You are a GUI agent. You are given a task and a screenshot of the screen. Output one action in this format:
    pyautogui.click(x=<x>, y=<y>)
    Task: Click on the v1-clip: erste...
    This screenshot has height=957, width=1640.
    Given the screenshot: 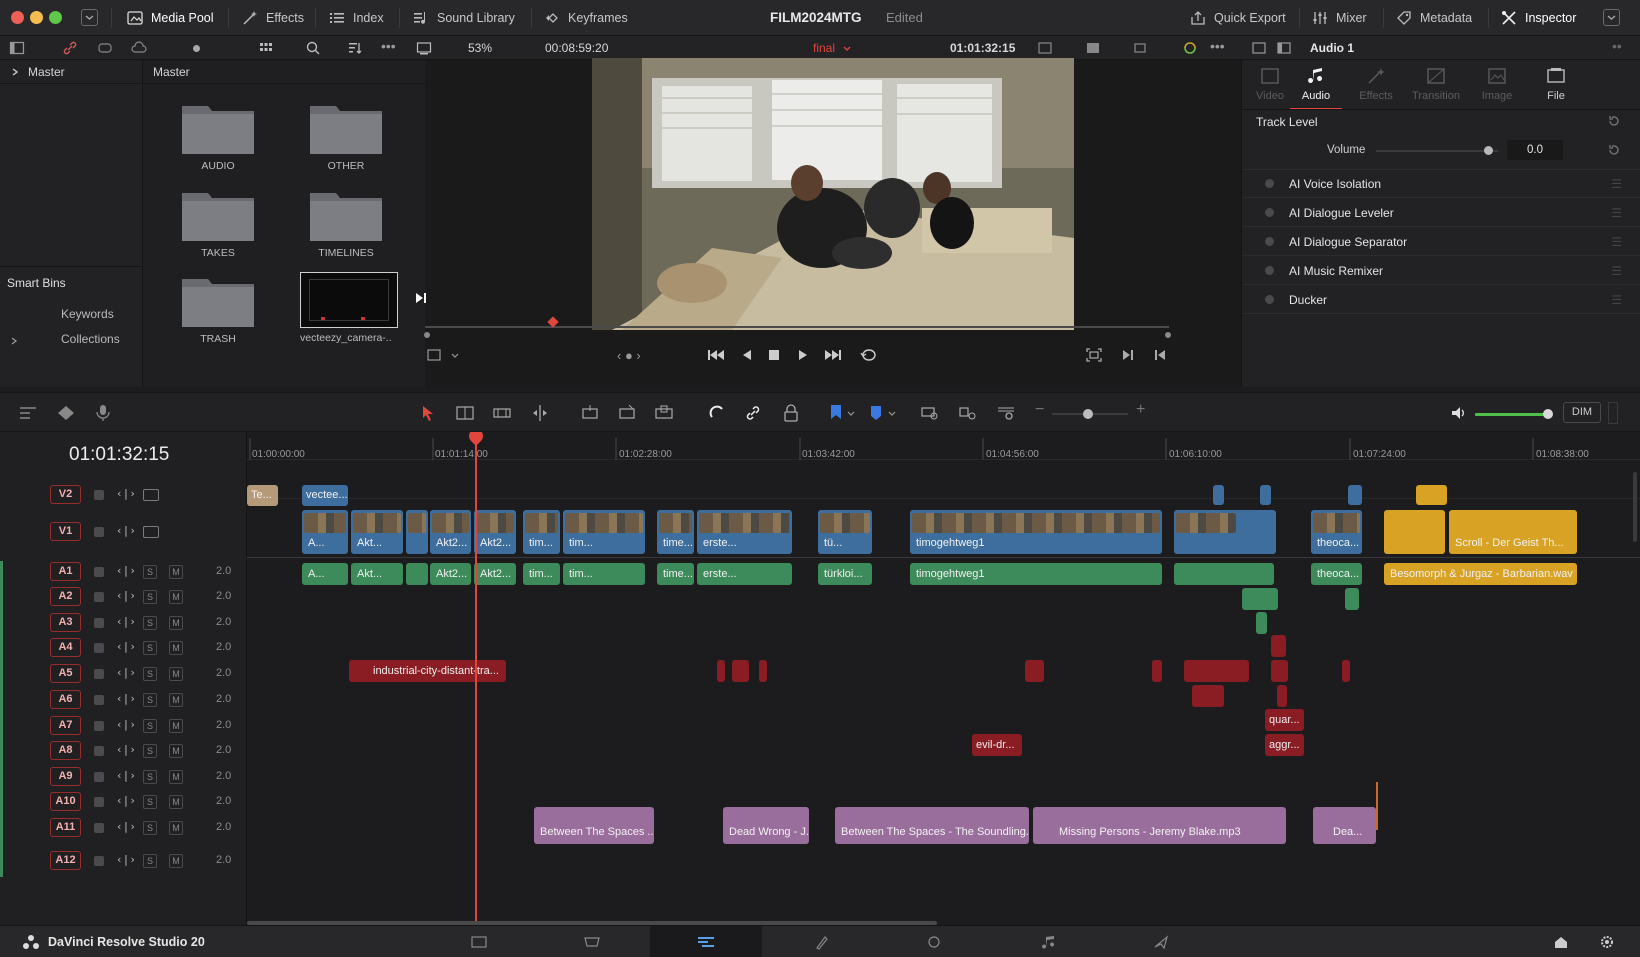 What is the action you would take?
    pyautogui.click(x=744, y=532)
    